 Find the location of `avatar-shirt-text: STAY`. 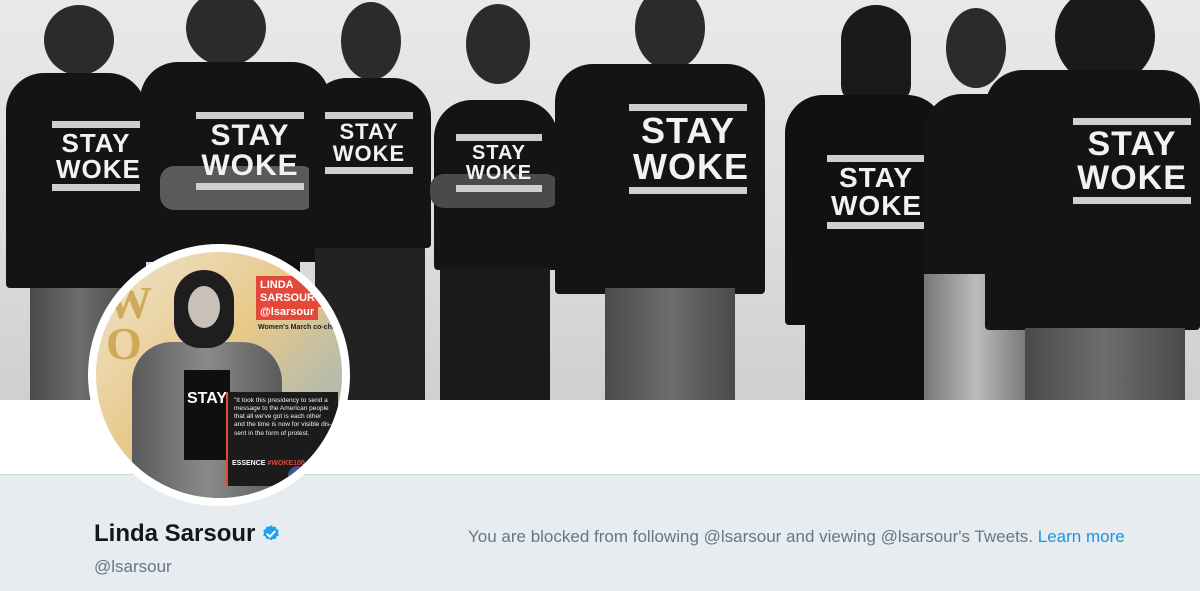

avatar-shirt-text: STAY is located at coordinates (206, 398).